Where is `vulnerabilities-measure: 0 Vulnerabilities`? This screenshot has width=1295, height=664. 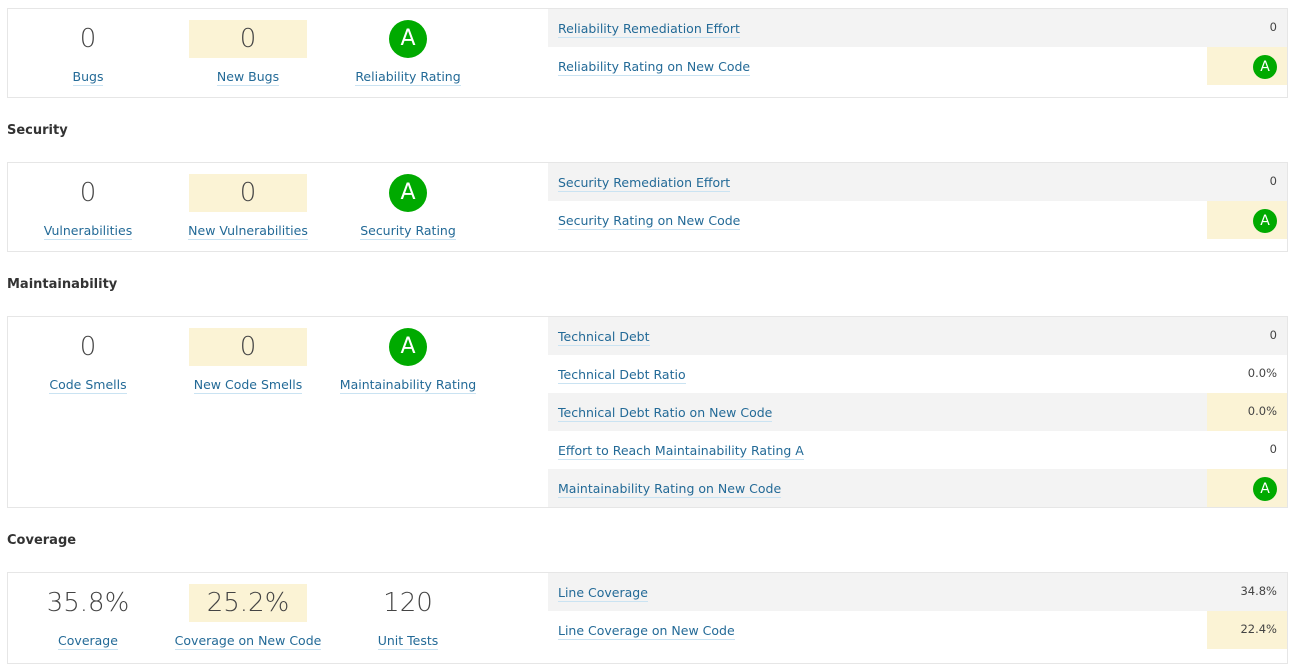 vulnerabilities-measure: 0 Vulnerabilities is located at coordinates (88, 201).